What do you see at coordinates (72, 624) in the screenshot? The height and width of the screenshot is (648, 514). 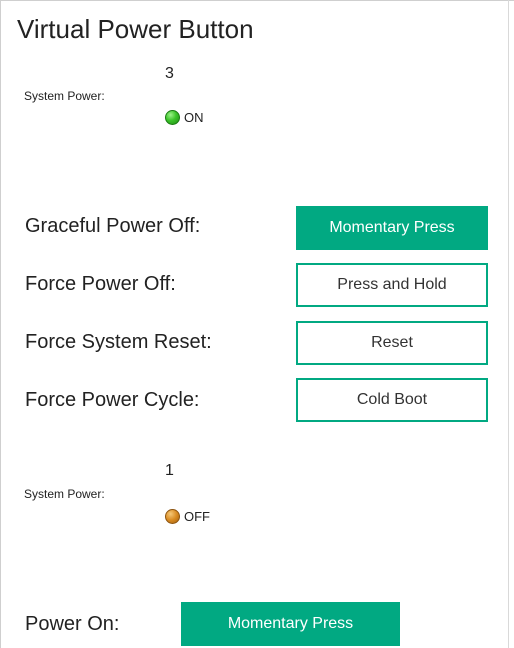 I see `power-on-label: Power On:` at bounding box center [72, 624].